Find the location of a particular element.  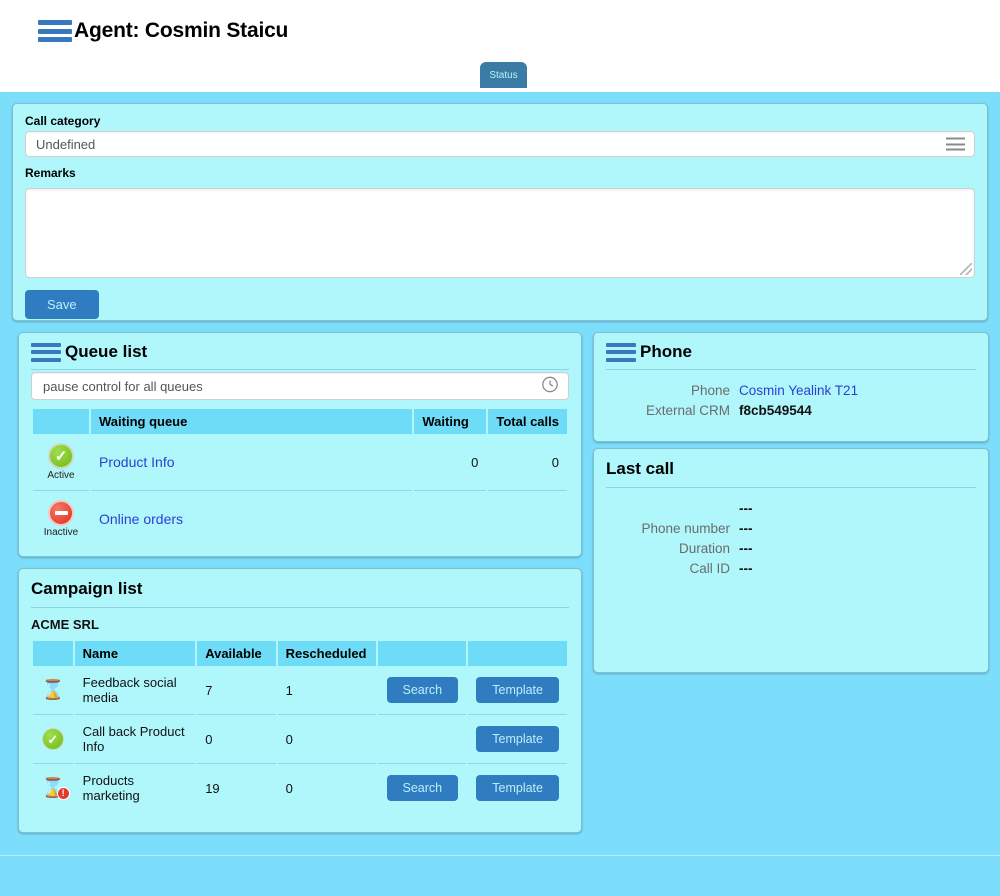

crm-value: f8cb549544 is located at coordinates (775, 410).